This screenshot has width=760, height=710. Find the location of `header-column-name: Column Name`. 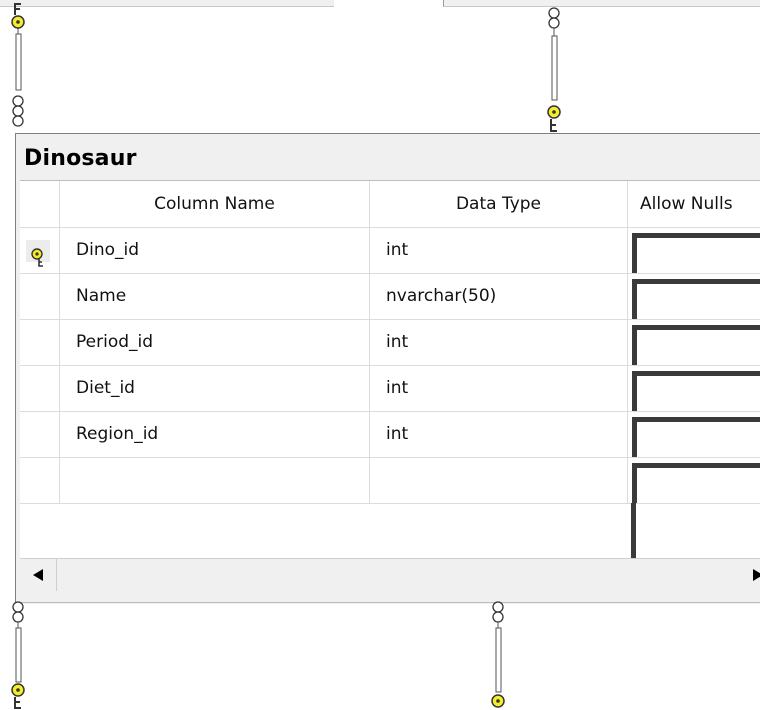

header-column-name: Column Name is located at coordinates (215, 204).